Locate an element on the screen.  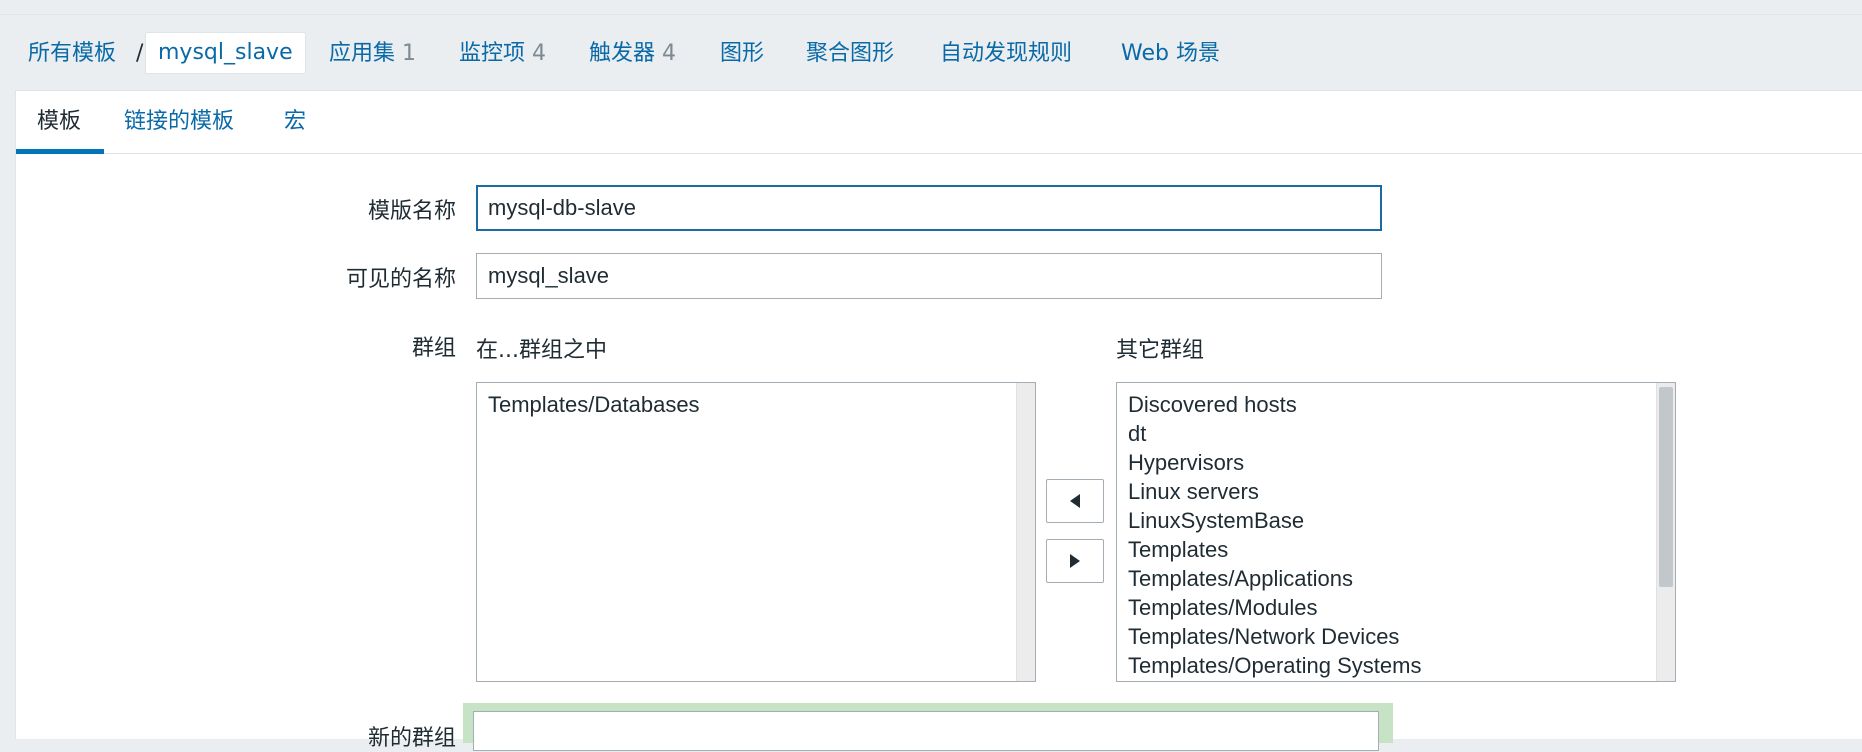
nav-triggers: 触发器 4 is located at coordinates (632, 54).